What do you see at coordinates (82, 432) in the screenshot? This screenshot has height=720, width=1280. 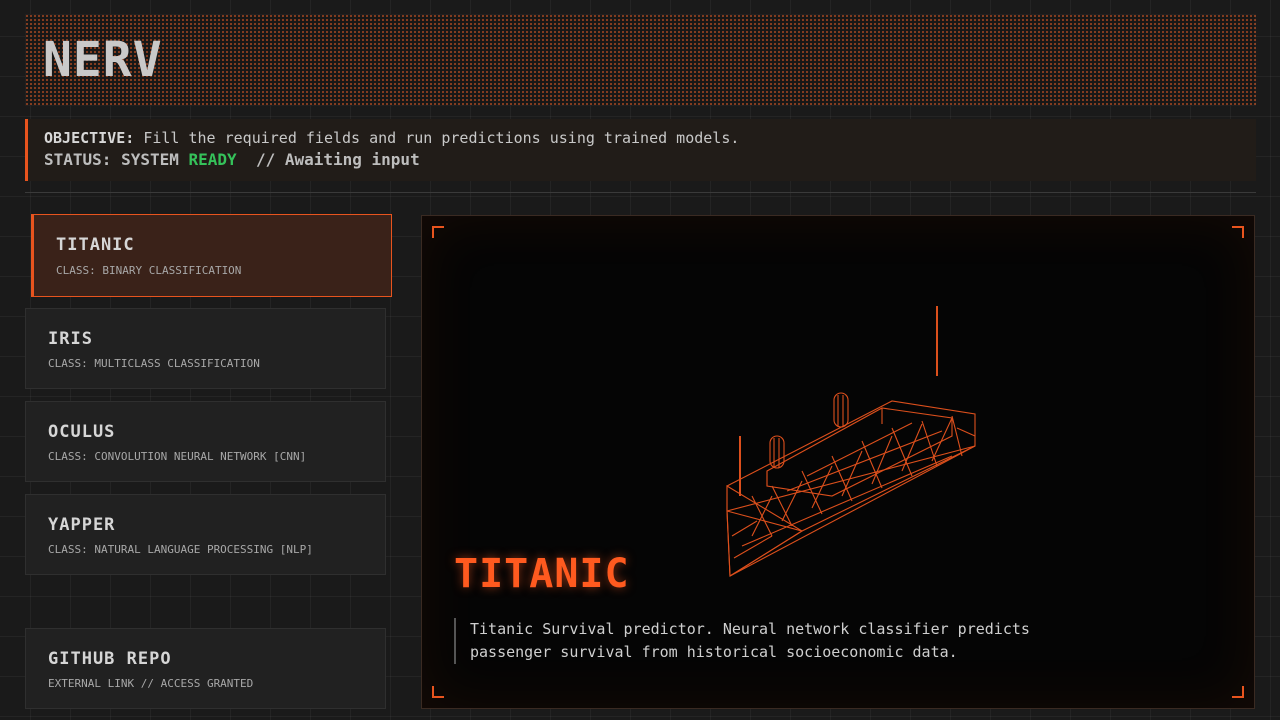 I see `model-name: OCULUS` at bounding box center [82, 432].